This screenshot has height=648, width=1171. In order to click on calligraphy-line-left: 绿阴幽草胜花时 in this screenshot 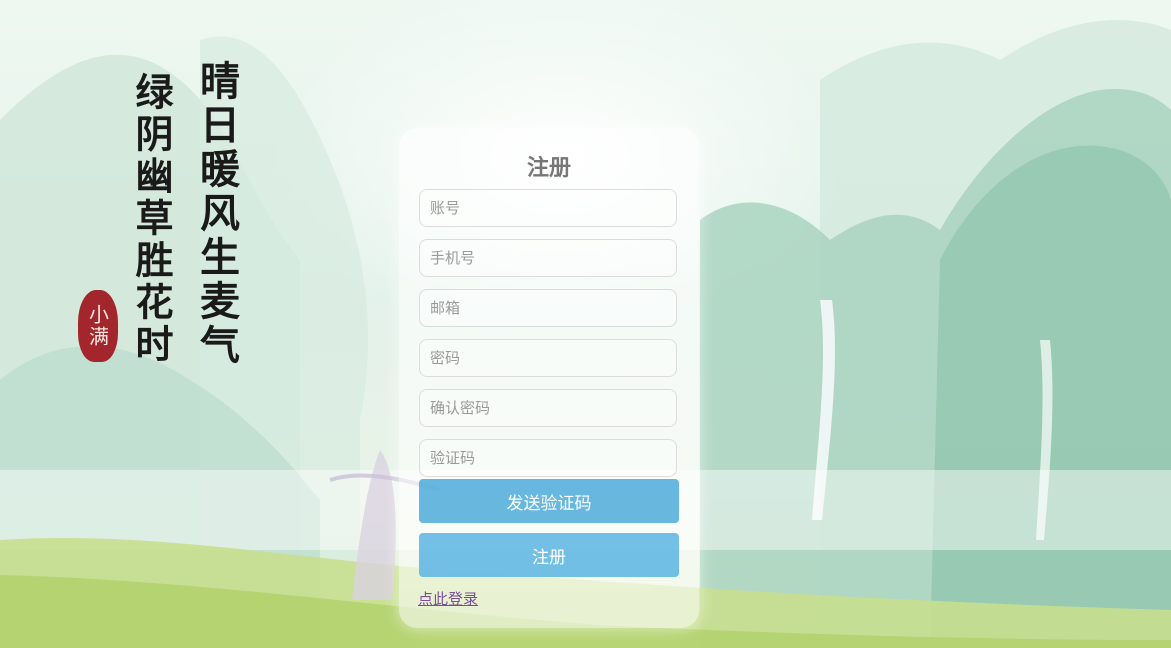, I will do `click(151, 219)`.